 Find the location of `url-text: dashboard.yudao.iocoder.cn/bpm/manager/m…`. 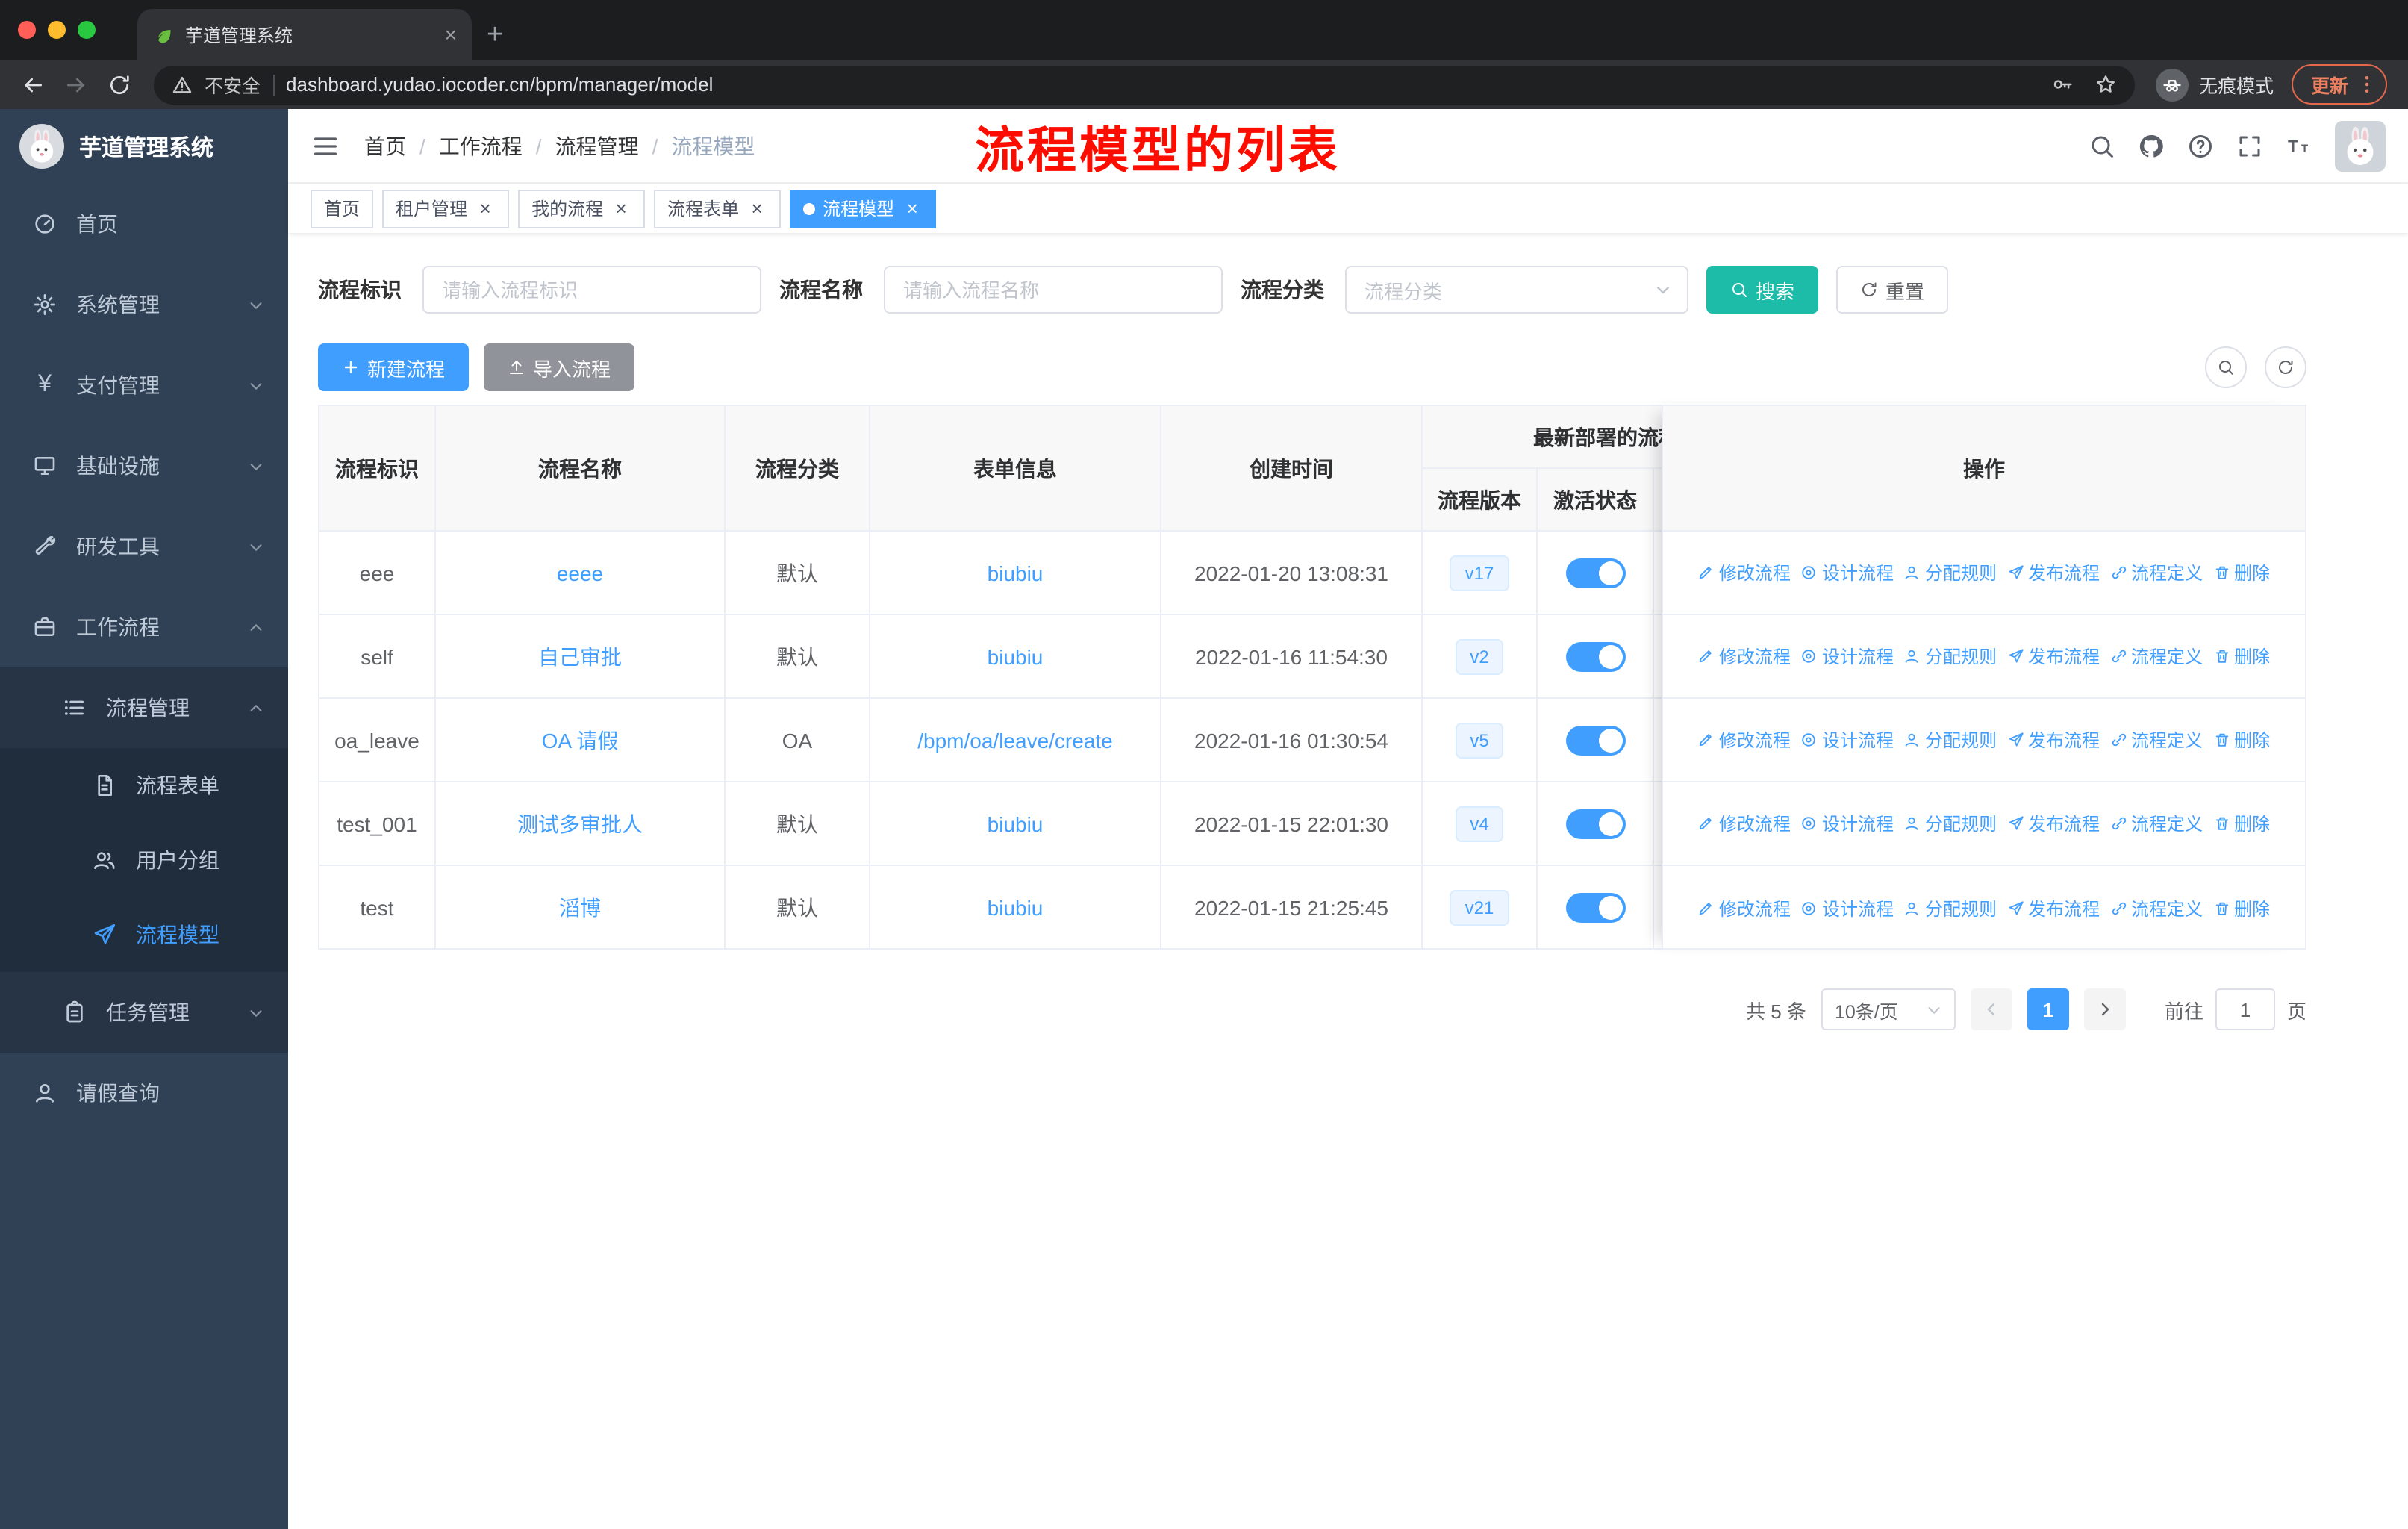

url-text: dashboard.yudao.iocoder.cn/bpm/manager/m… is located at coordinates (1158, 84).